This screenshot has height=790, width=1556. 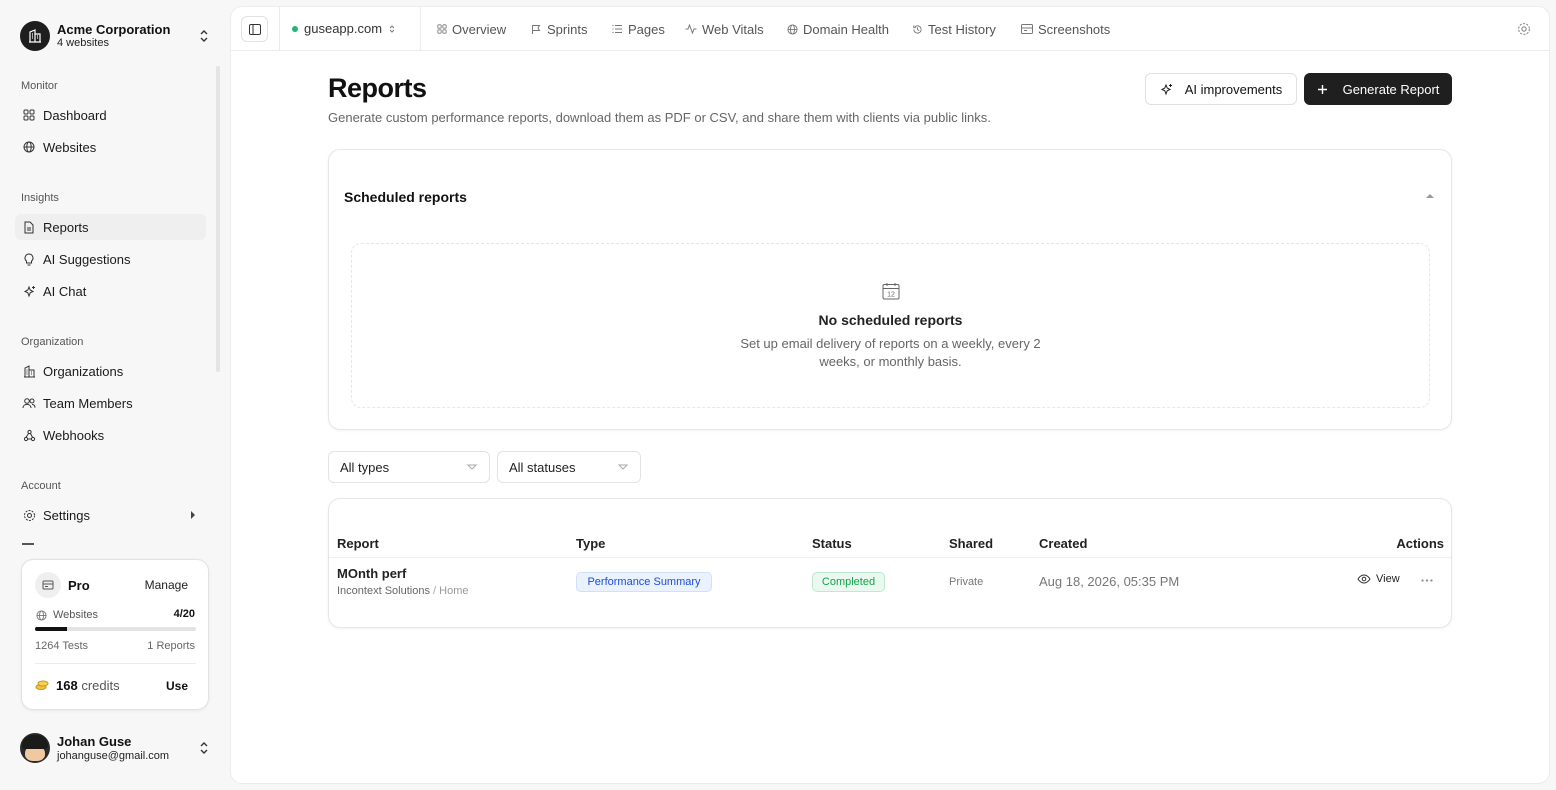 I want to click on section-label-account: Account, so click(x=41, y=486).